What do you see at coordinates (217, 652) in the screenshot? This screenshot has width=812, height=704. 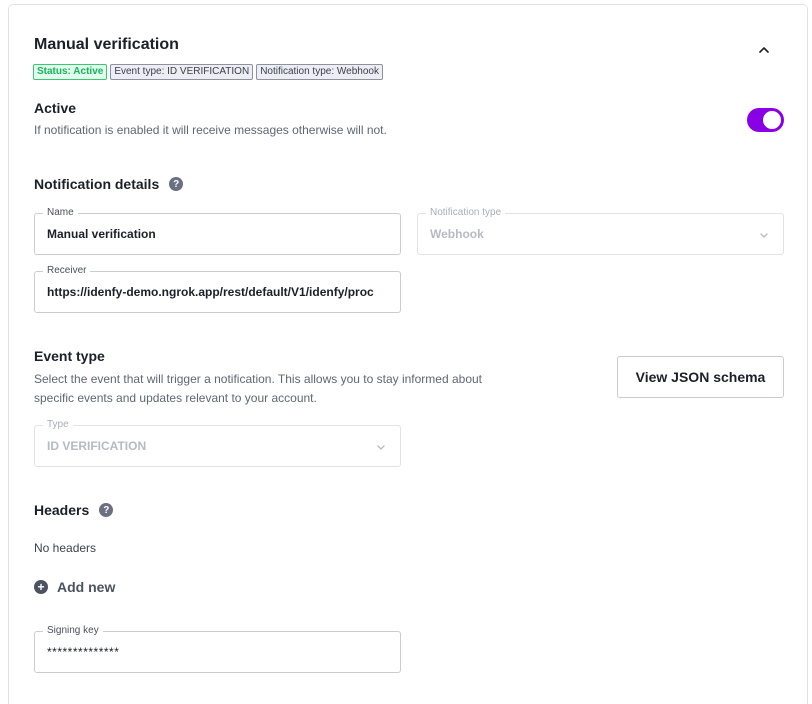 I see `signing-key-value: **************` at bounding box center [217, 652].